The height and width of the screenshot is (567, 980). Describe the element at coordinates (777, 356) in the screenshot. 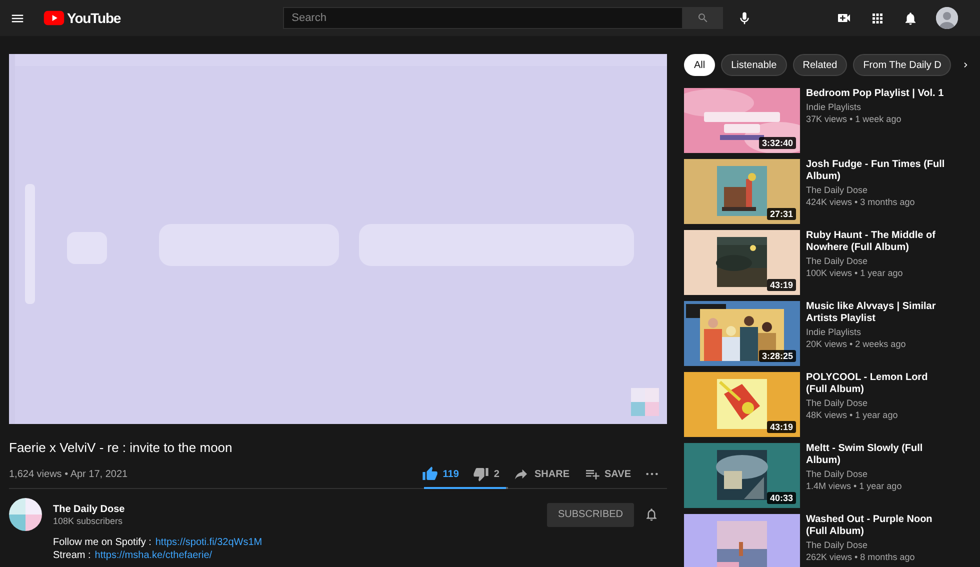

I see `video-duration: 3:28:25` at that location.